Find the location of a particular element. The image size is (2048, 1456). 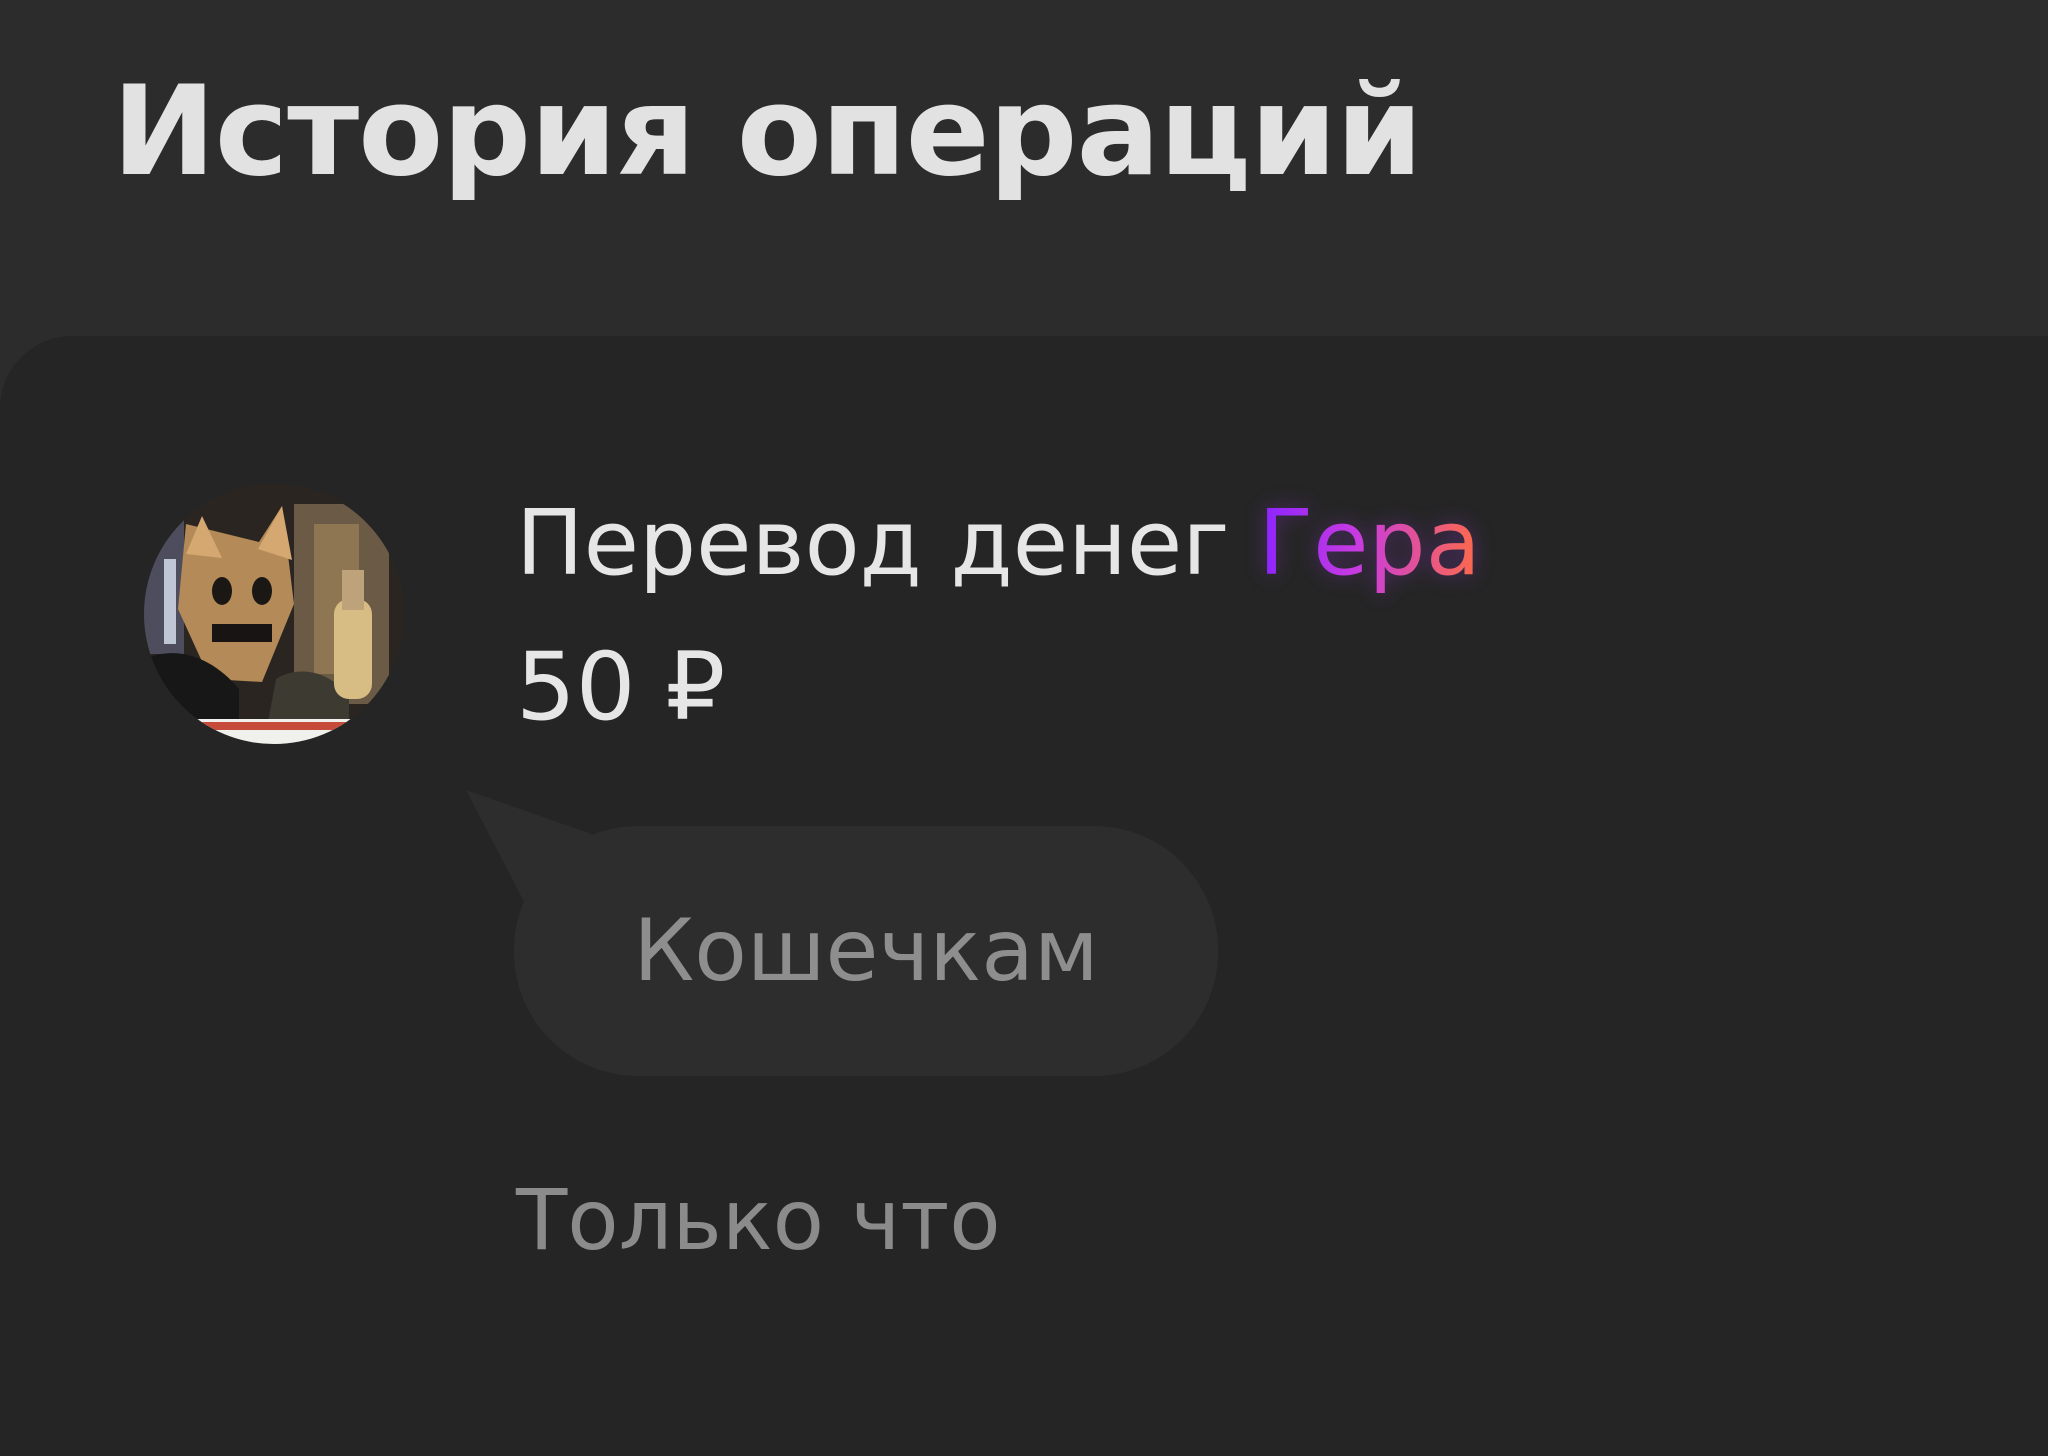

transaction-amount: 50 ₽ is located at coordinates (621, 687).